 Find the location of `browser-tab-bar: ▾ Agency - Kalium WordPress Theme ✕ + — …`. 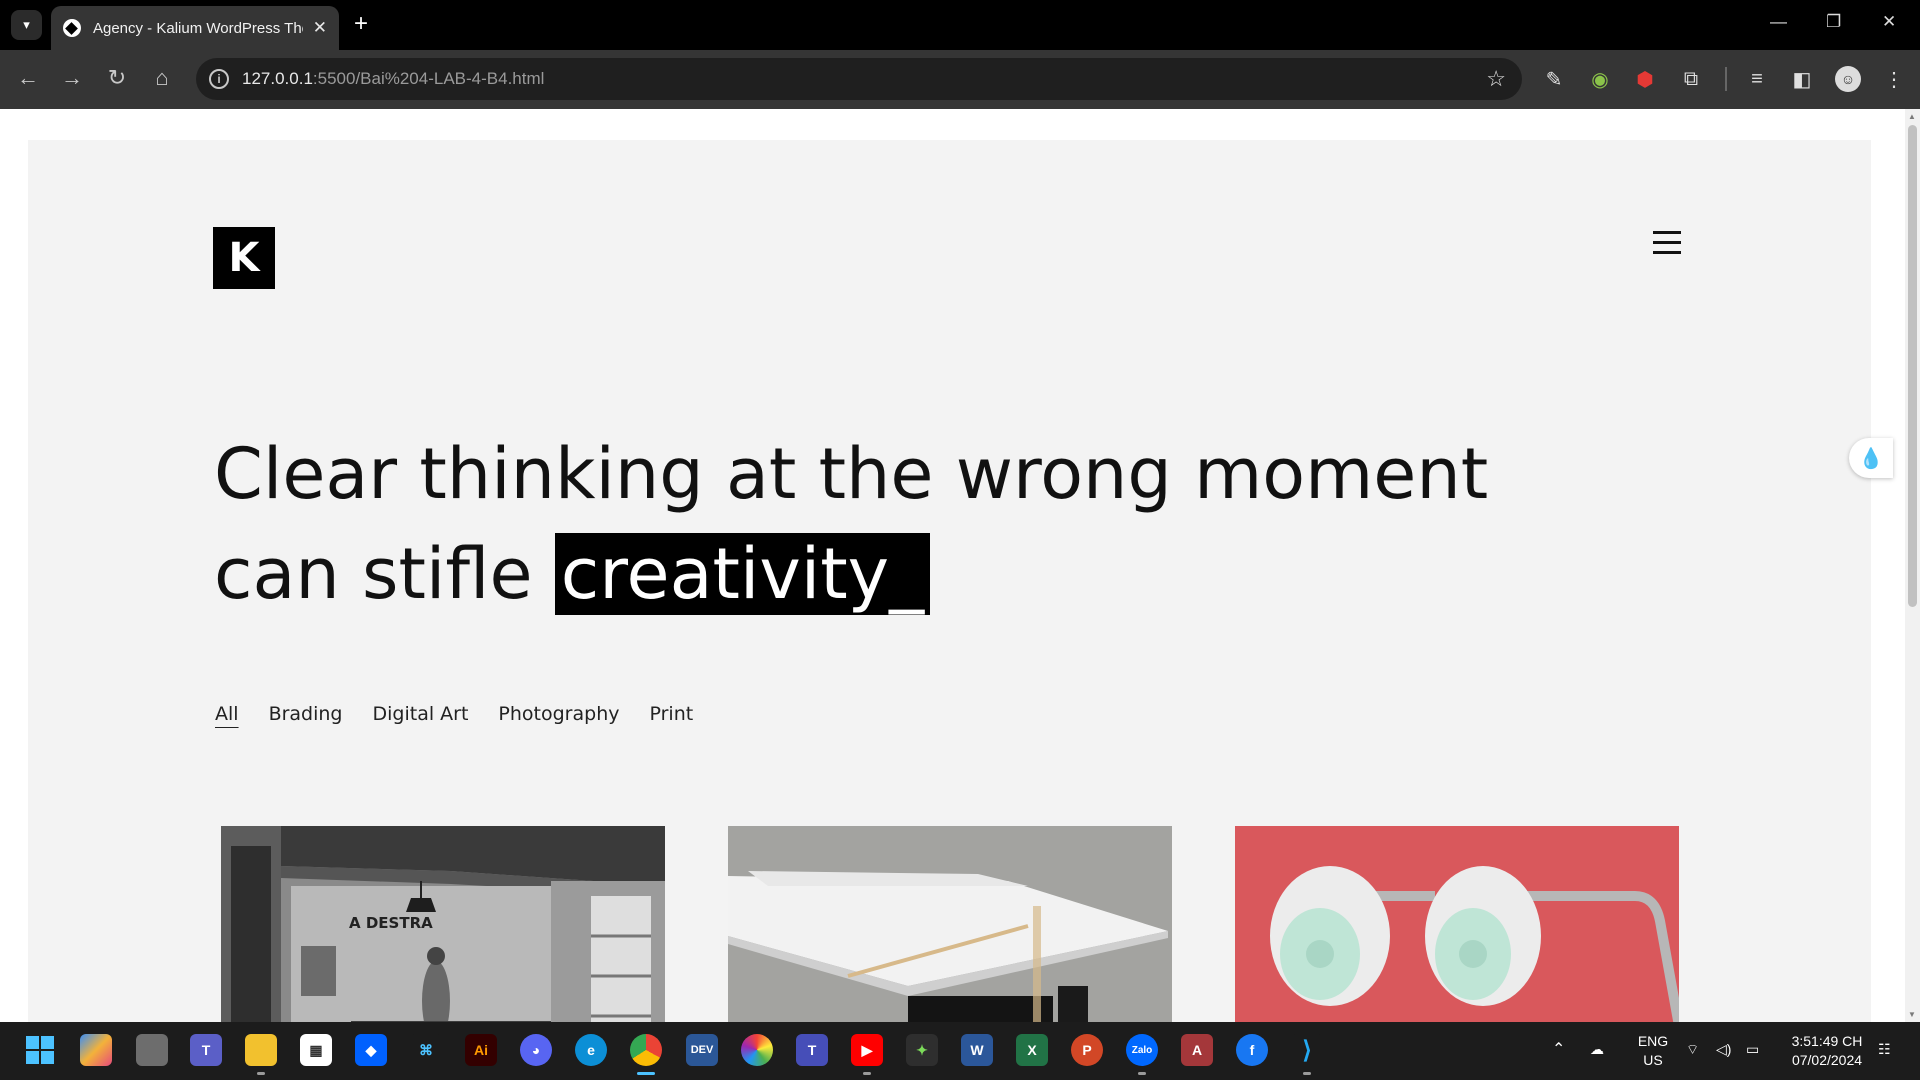

browser-tab-bar: ▾ Agency - Kalium WordPress Theme ✕ + — … is located at coordinates (960, 25).